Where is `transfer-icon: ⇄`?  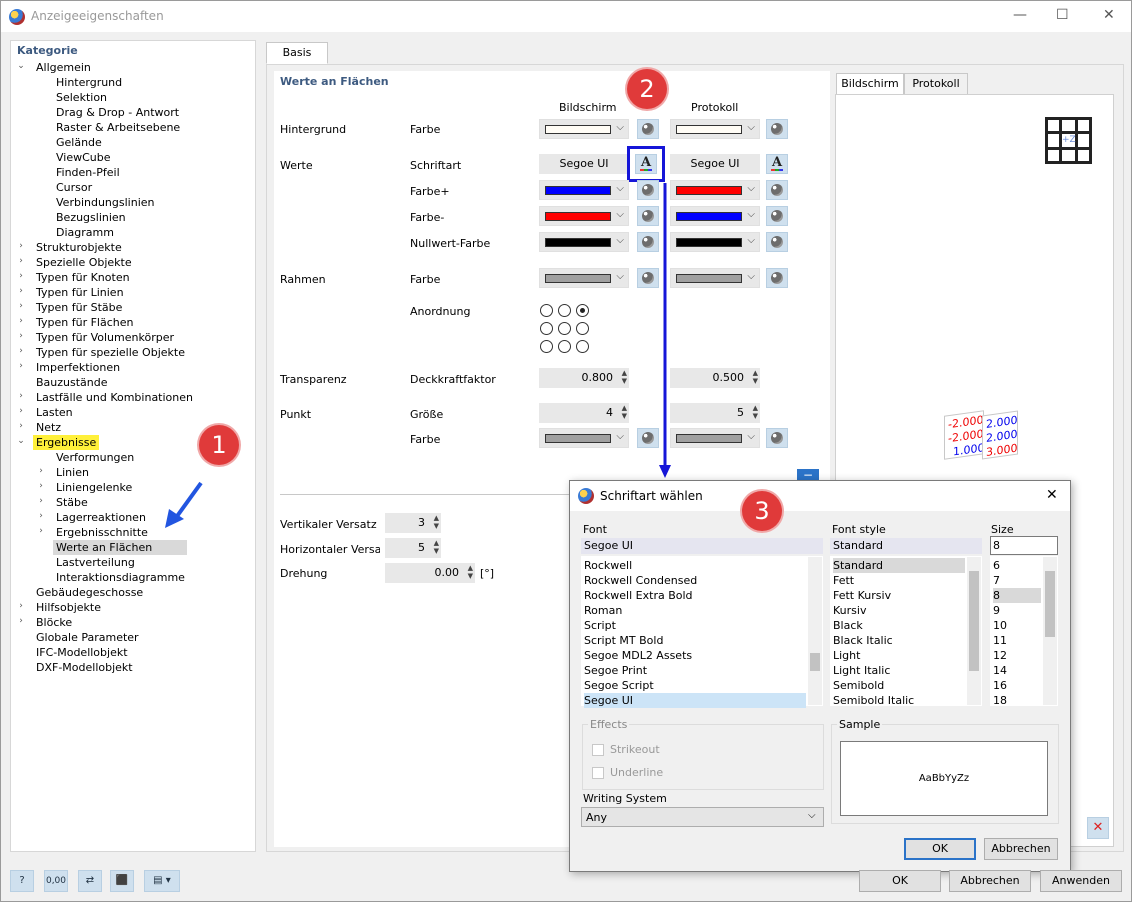
transfer-icon: ⇄ is located at coordinates (90, 881).